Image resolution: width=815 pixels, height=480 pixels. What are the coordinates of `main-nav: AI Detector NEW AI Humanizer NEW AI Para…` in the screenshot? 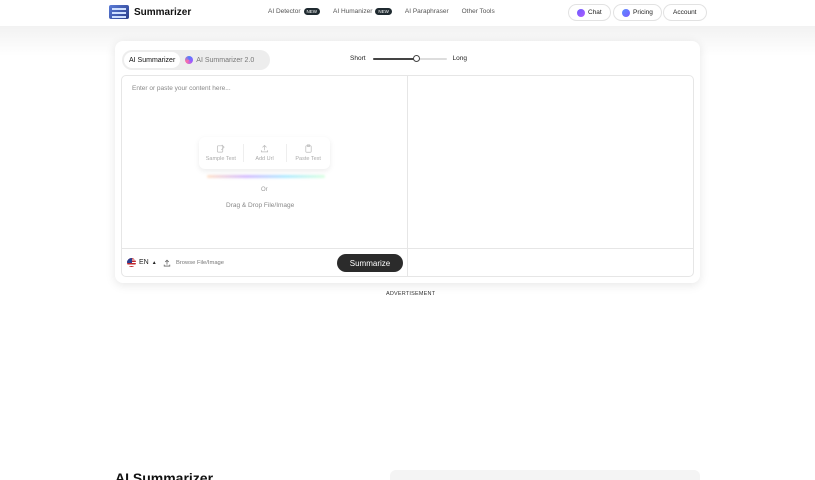 It's located at (381, 11).